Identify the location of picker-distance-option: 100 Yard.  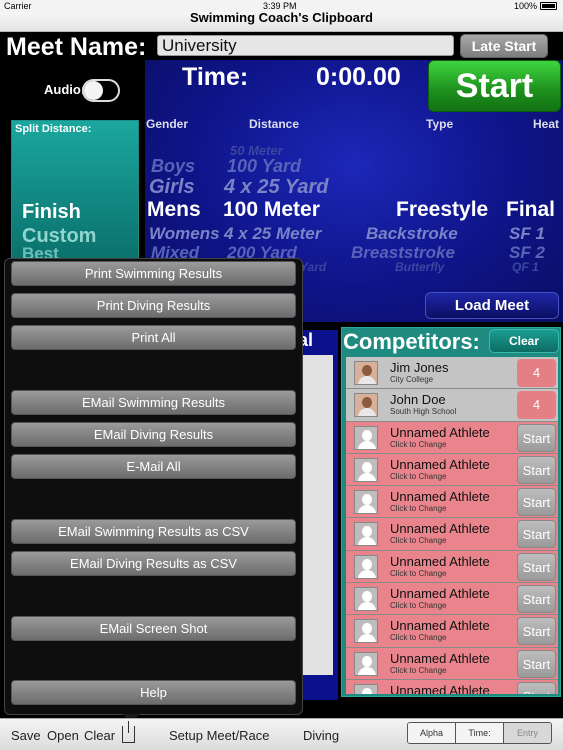
(264, 166).